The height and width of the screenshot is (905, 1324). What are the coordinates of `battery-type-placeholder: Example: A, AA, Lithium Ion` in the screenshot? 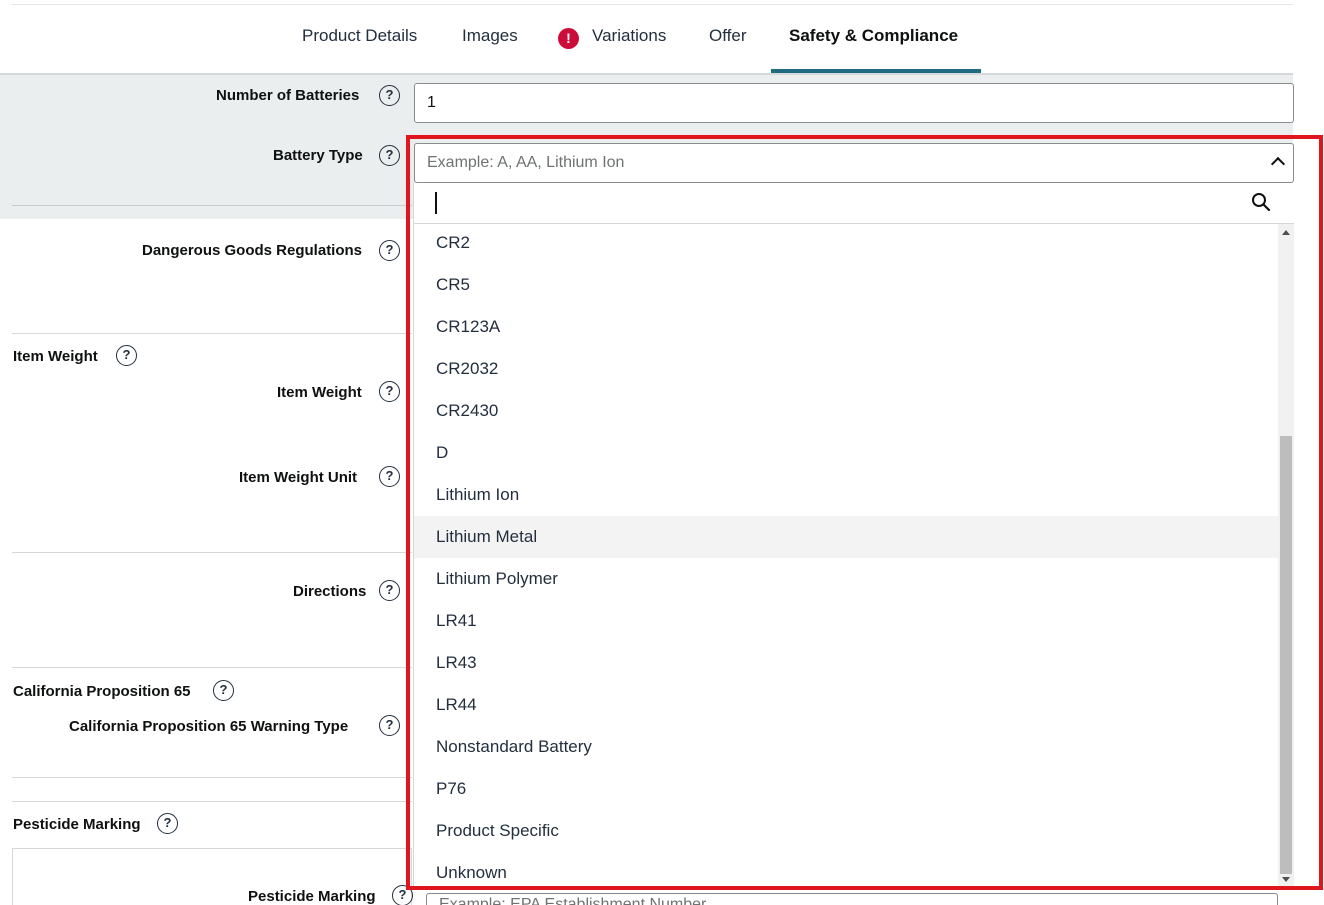 It's located at (526, 162).